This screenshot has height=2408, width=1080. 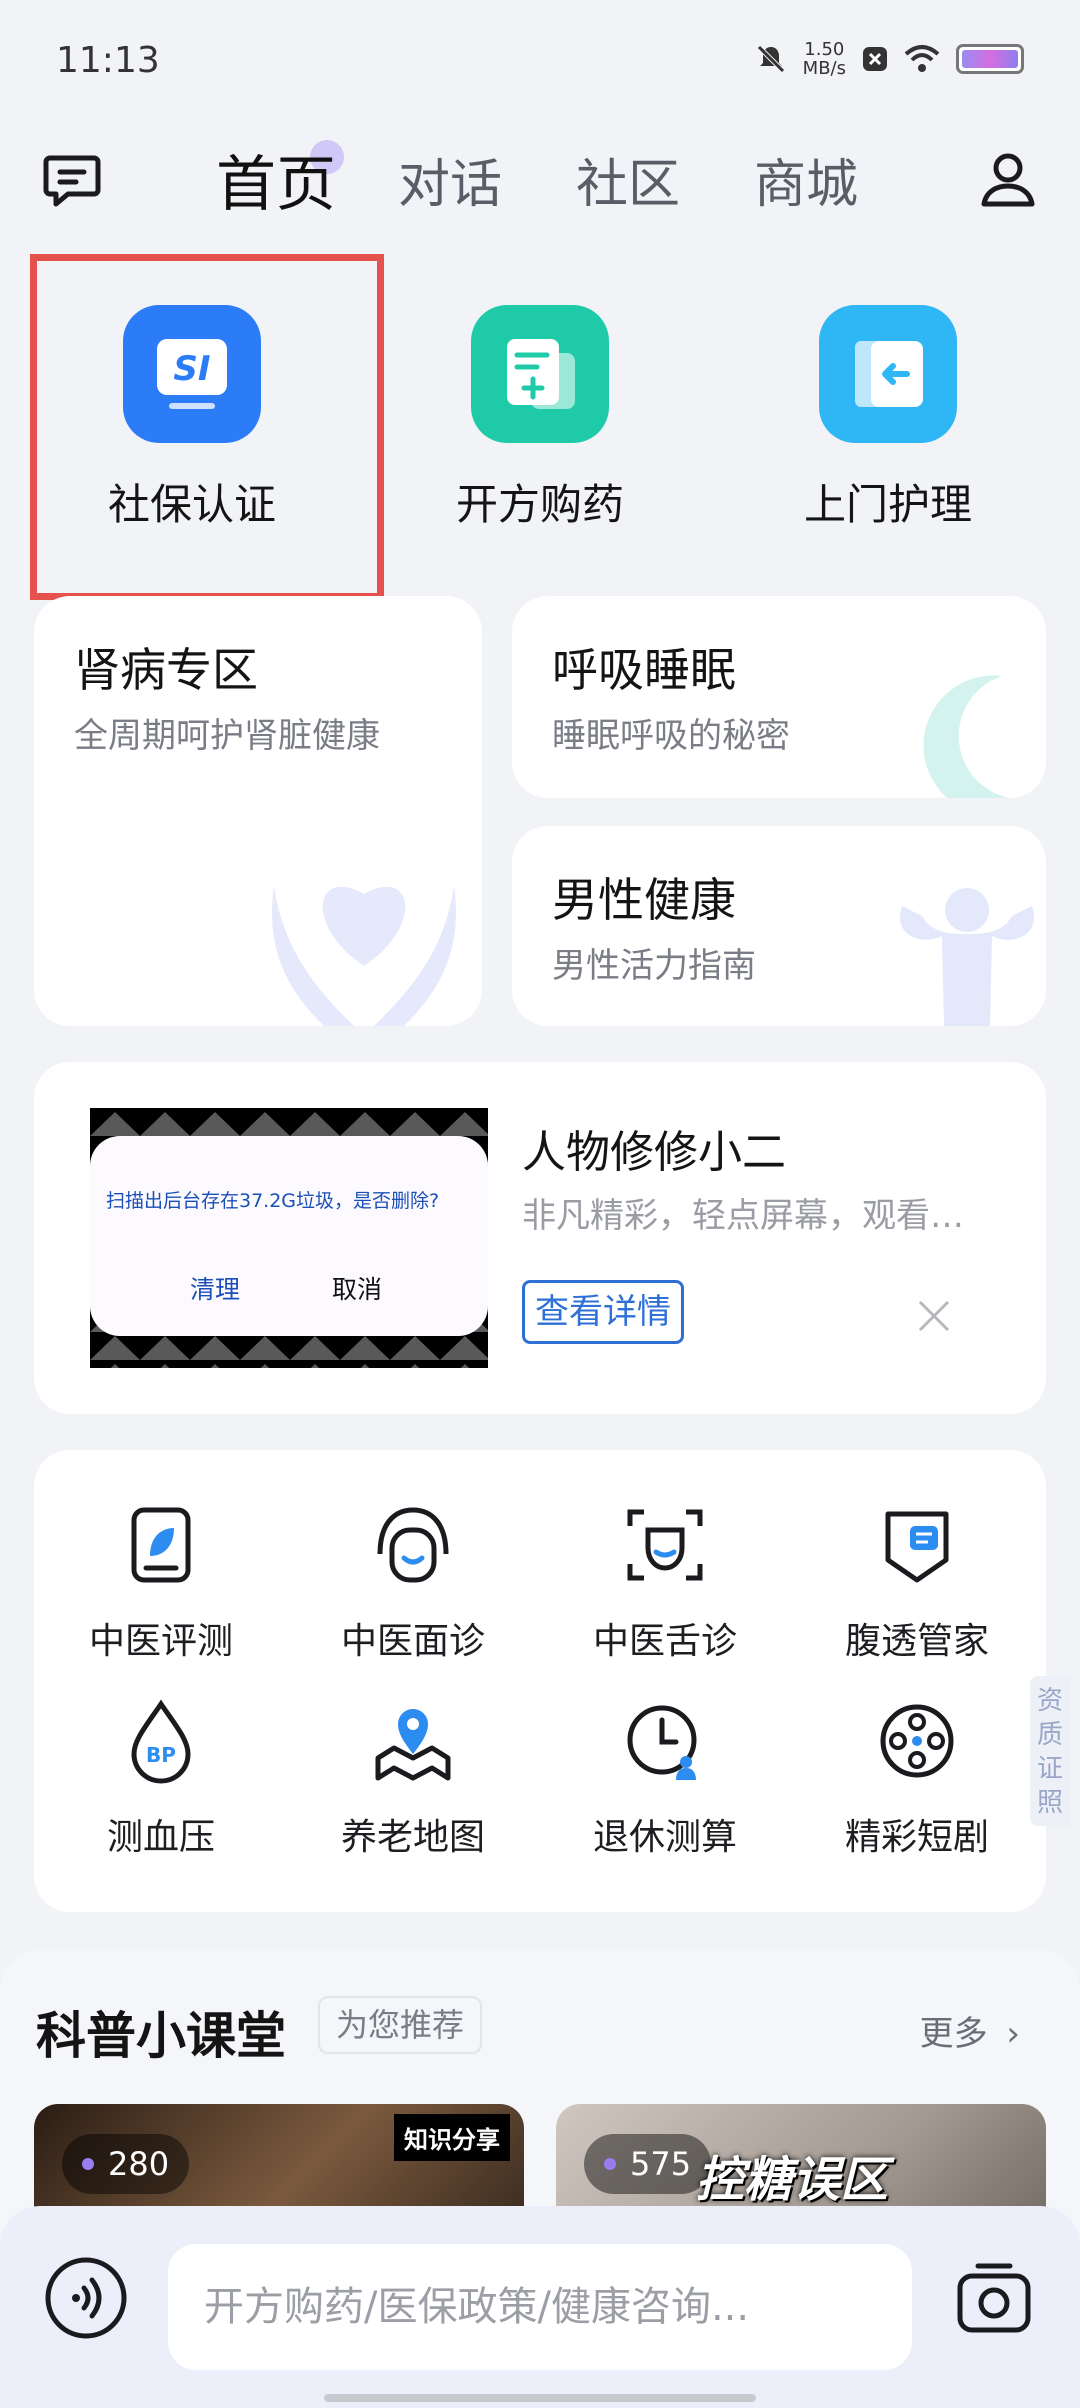 What do you see at coordinates (166, 670) in the screenshot?
I see `card-title: 肾病专区` at bounding box center [166, 670].